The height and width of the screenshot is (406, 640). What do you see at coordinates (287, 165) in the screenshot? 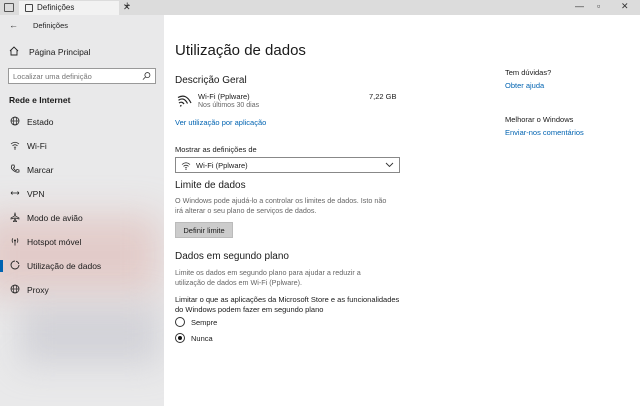
I see `network-select: Wi-Fi (Pplware)` at bounding box center [287, 165].